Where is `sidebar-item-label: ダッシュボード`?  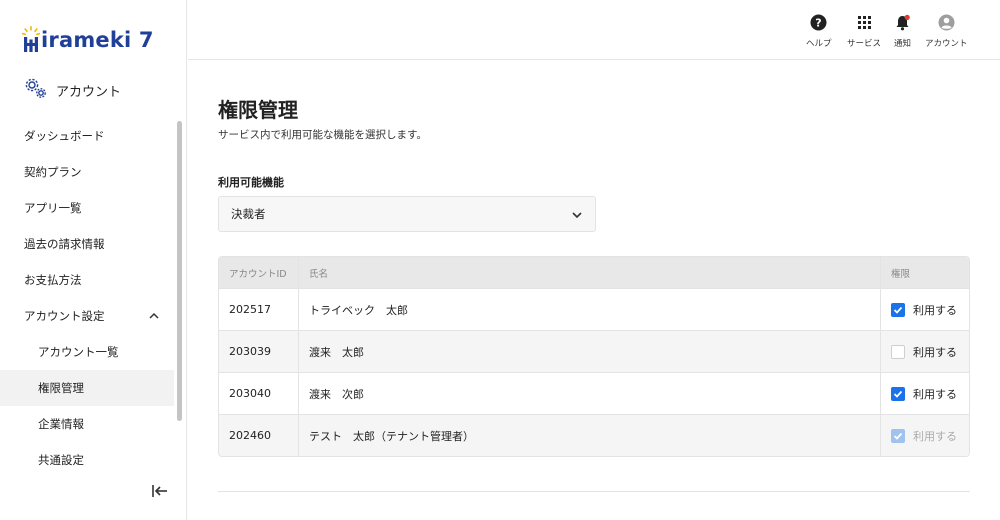
sidebar-item-label: ダッシュボード is located at coordinates (64, 136).